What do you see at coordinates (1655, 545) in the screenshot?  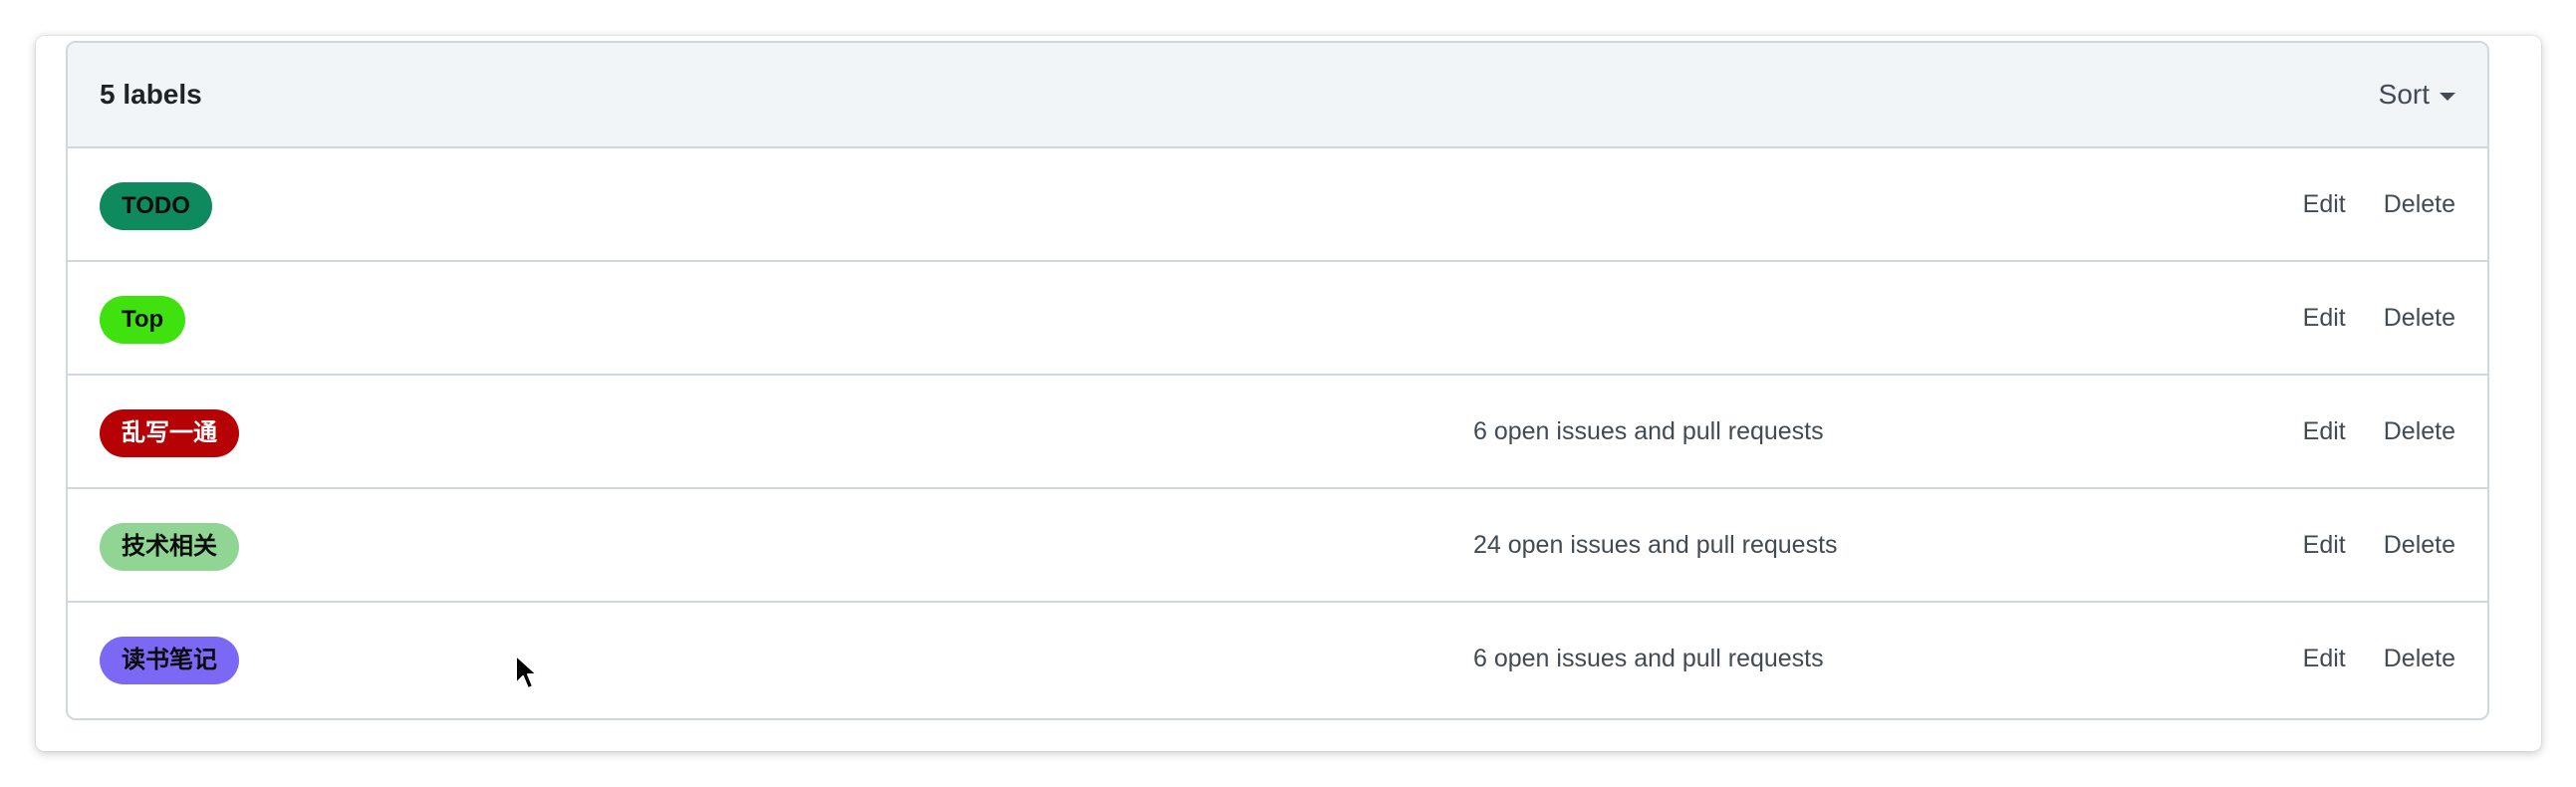 I see `open-issues-link: 24 open issues and pull requests` at bounding box center [1655, 545].